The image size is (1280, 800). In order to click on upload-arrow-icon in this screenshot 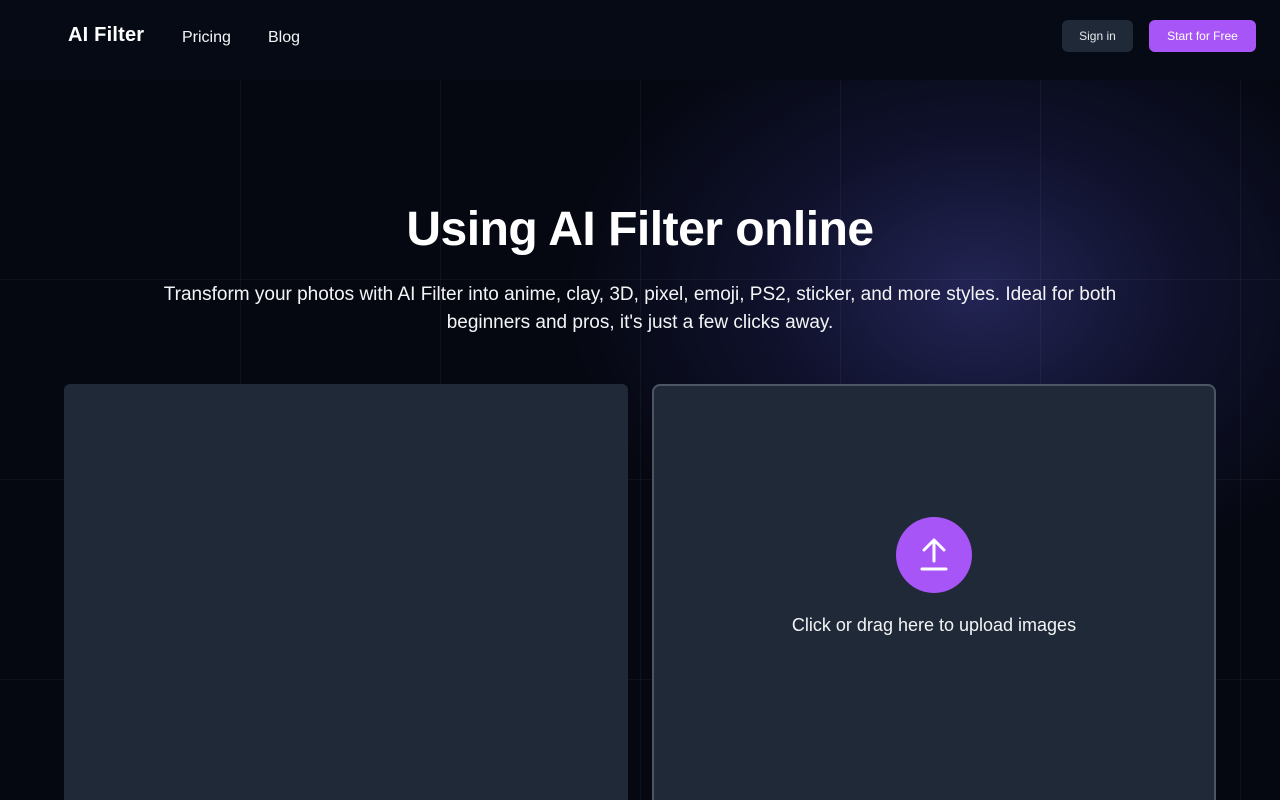, I will do `click(934, 554)`.